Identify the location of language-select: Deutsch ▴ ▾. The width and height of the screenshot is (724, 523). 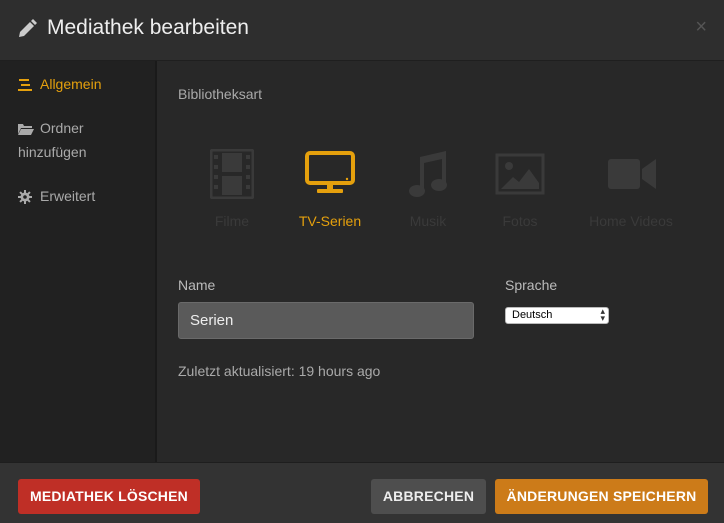
(557, 315).